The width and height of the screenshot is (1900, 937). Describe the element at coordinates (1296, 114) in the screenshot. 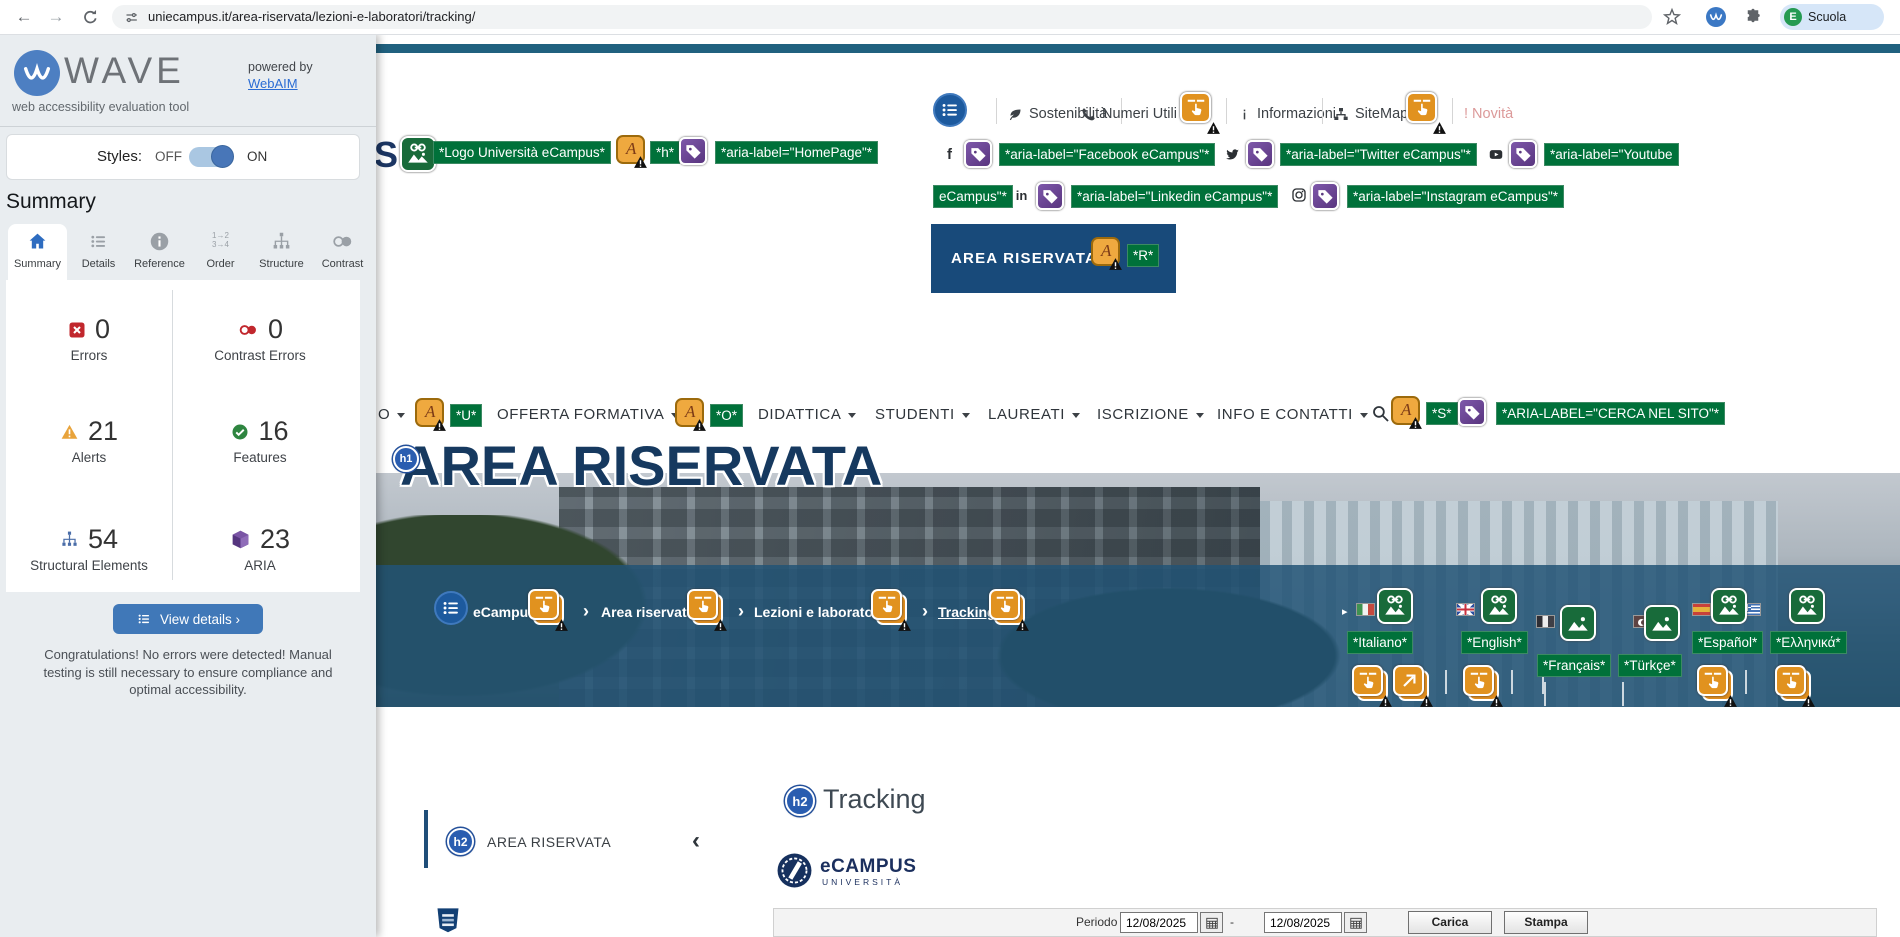

I see `utility-label: Informazioni` at that location.